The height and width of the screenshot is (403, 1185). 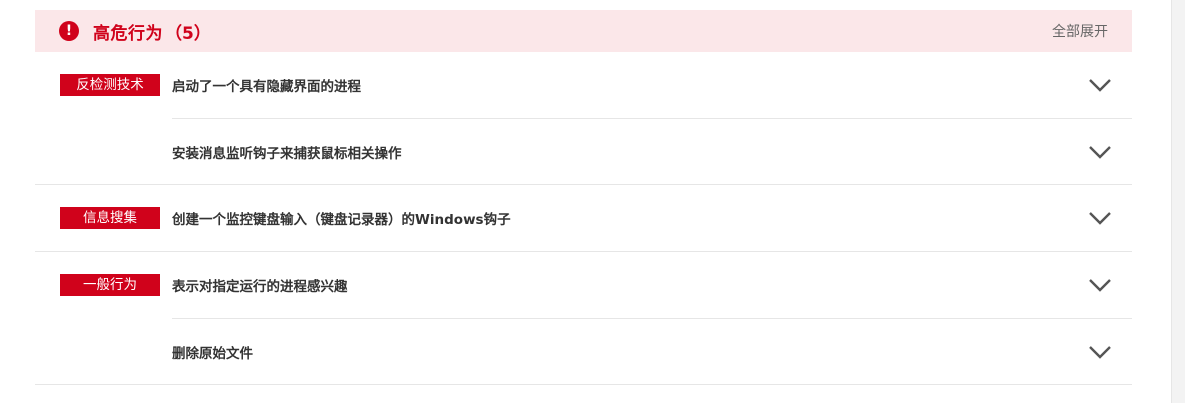 I want to click on behavior-text: 创建一个监控键盘输入（键盘记录器）的Windows钩子, so click(x=341, y=220).